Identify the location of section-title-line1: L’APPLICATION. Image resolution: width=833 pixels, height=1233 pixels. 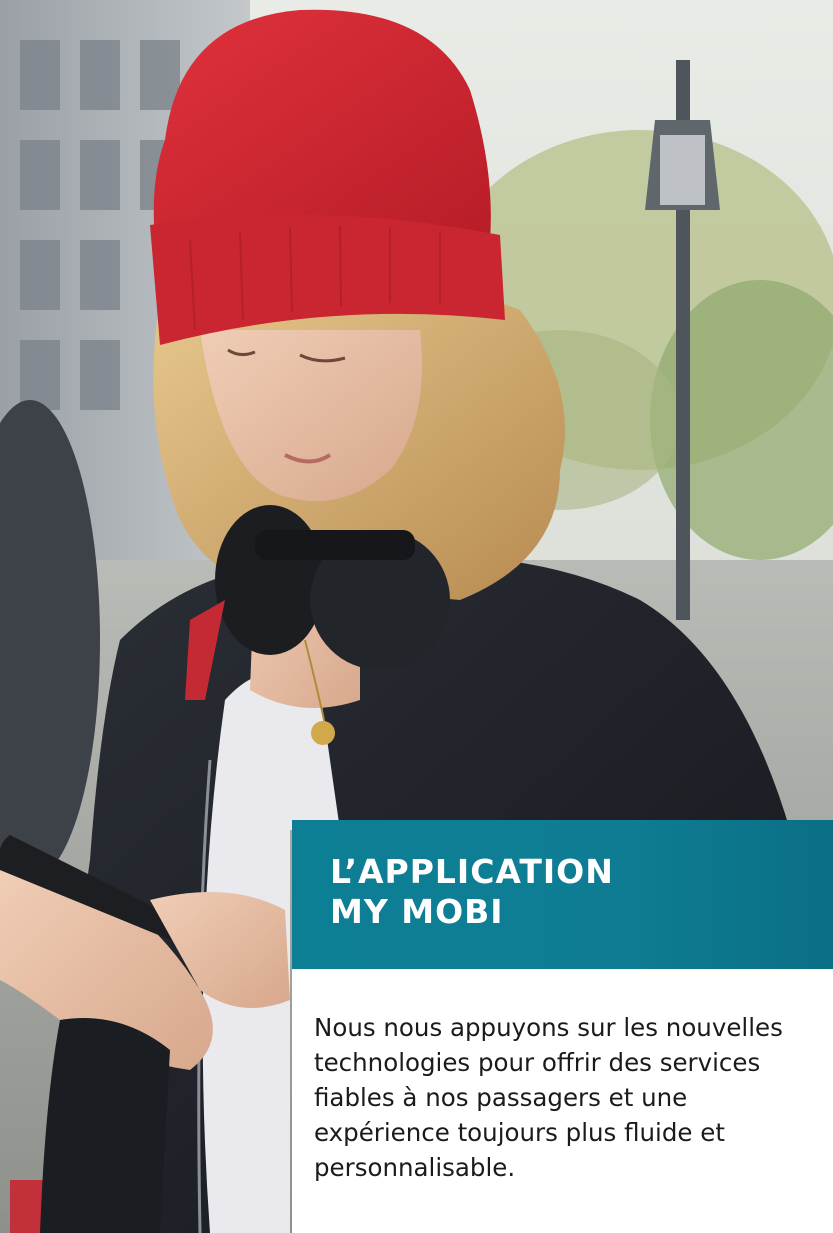
(472, 871).